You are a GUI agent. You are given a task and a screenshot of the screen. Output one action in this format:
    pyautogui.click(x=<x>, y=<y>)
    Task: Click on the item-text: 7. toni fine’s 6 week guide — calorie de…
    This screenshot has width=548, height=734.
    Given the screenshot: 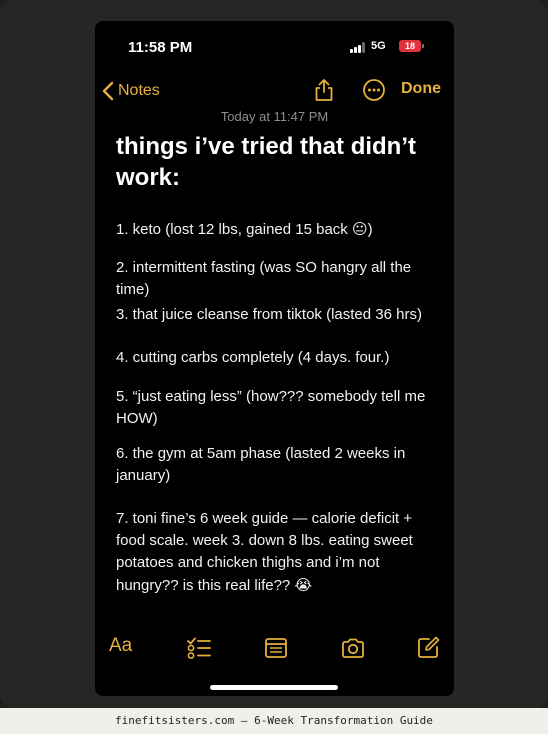 What is the action you would take?
    pyautogui.click(x=264, y=552)
    